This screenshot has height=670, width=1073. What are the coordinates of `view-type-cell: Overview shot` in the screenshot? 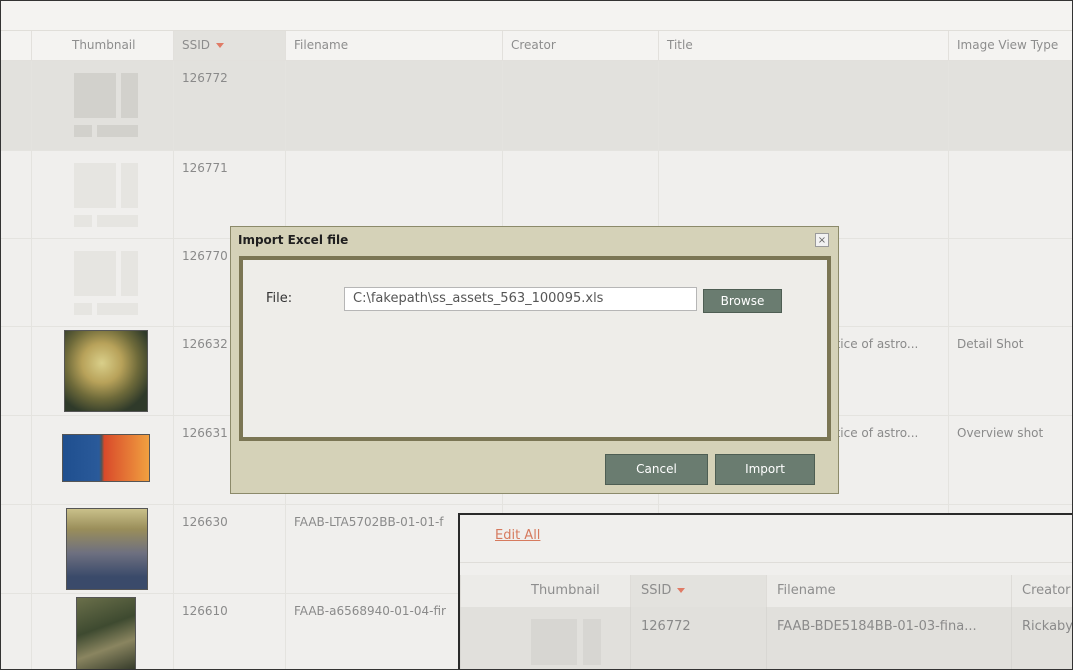 It's located at (1010, 460).